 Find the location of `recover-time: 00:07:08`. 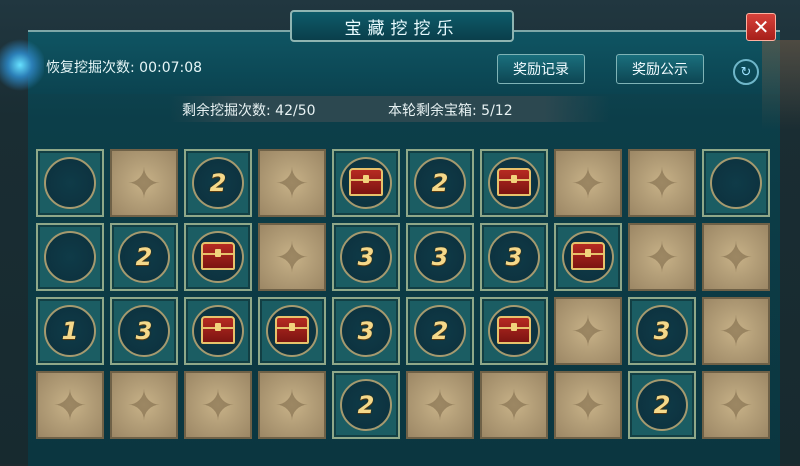

recover-time: 00:07:08 is located at coordinates (171, 68).